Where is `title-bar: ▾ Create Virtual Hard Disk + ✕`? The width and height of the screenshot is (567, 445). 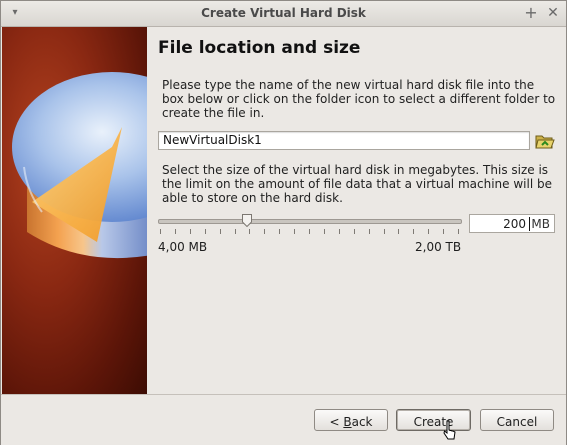
title-bar: ▾ Create Virtual Hard Disk + ✕ is located at coordinates (283, 14).